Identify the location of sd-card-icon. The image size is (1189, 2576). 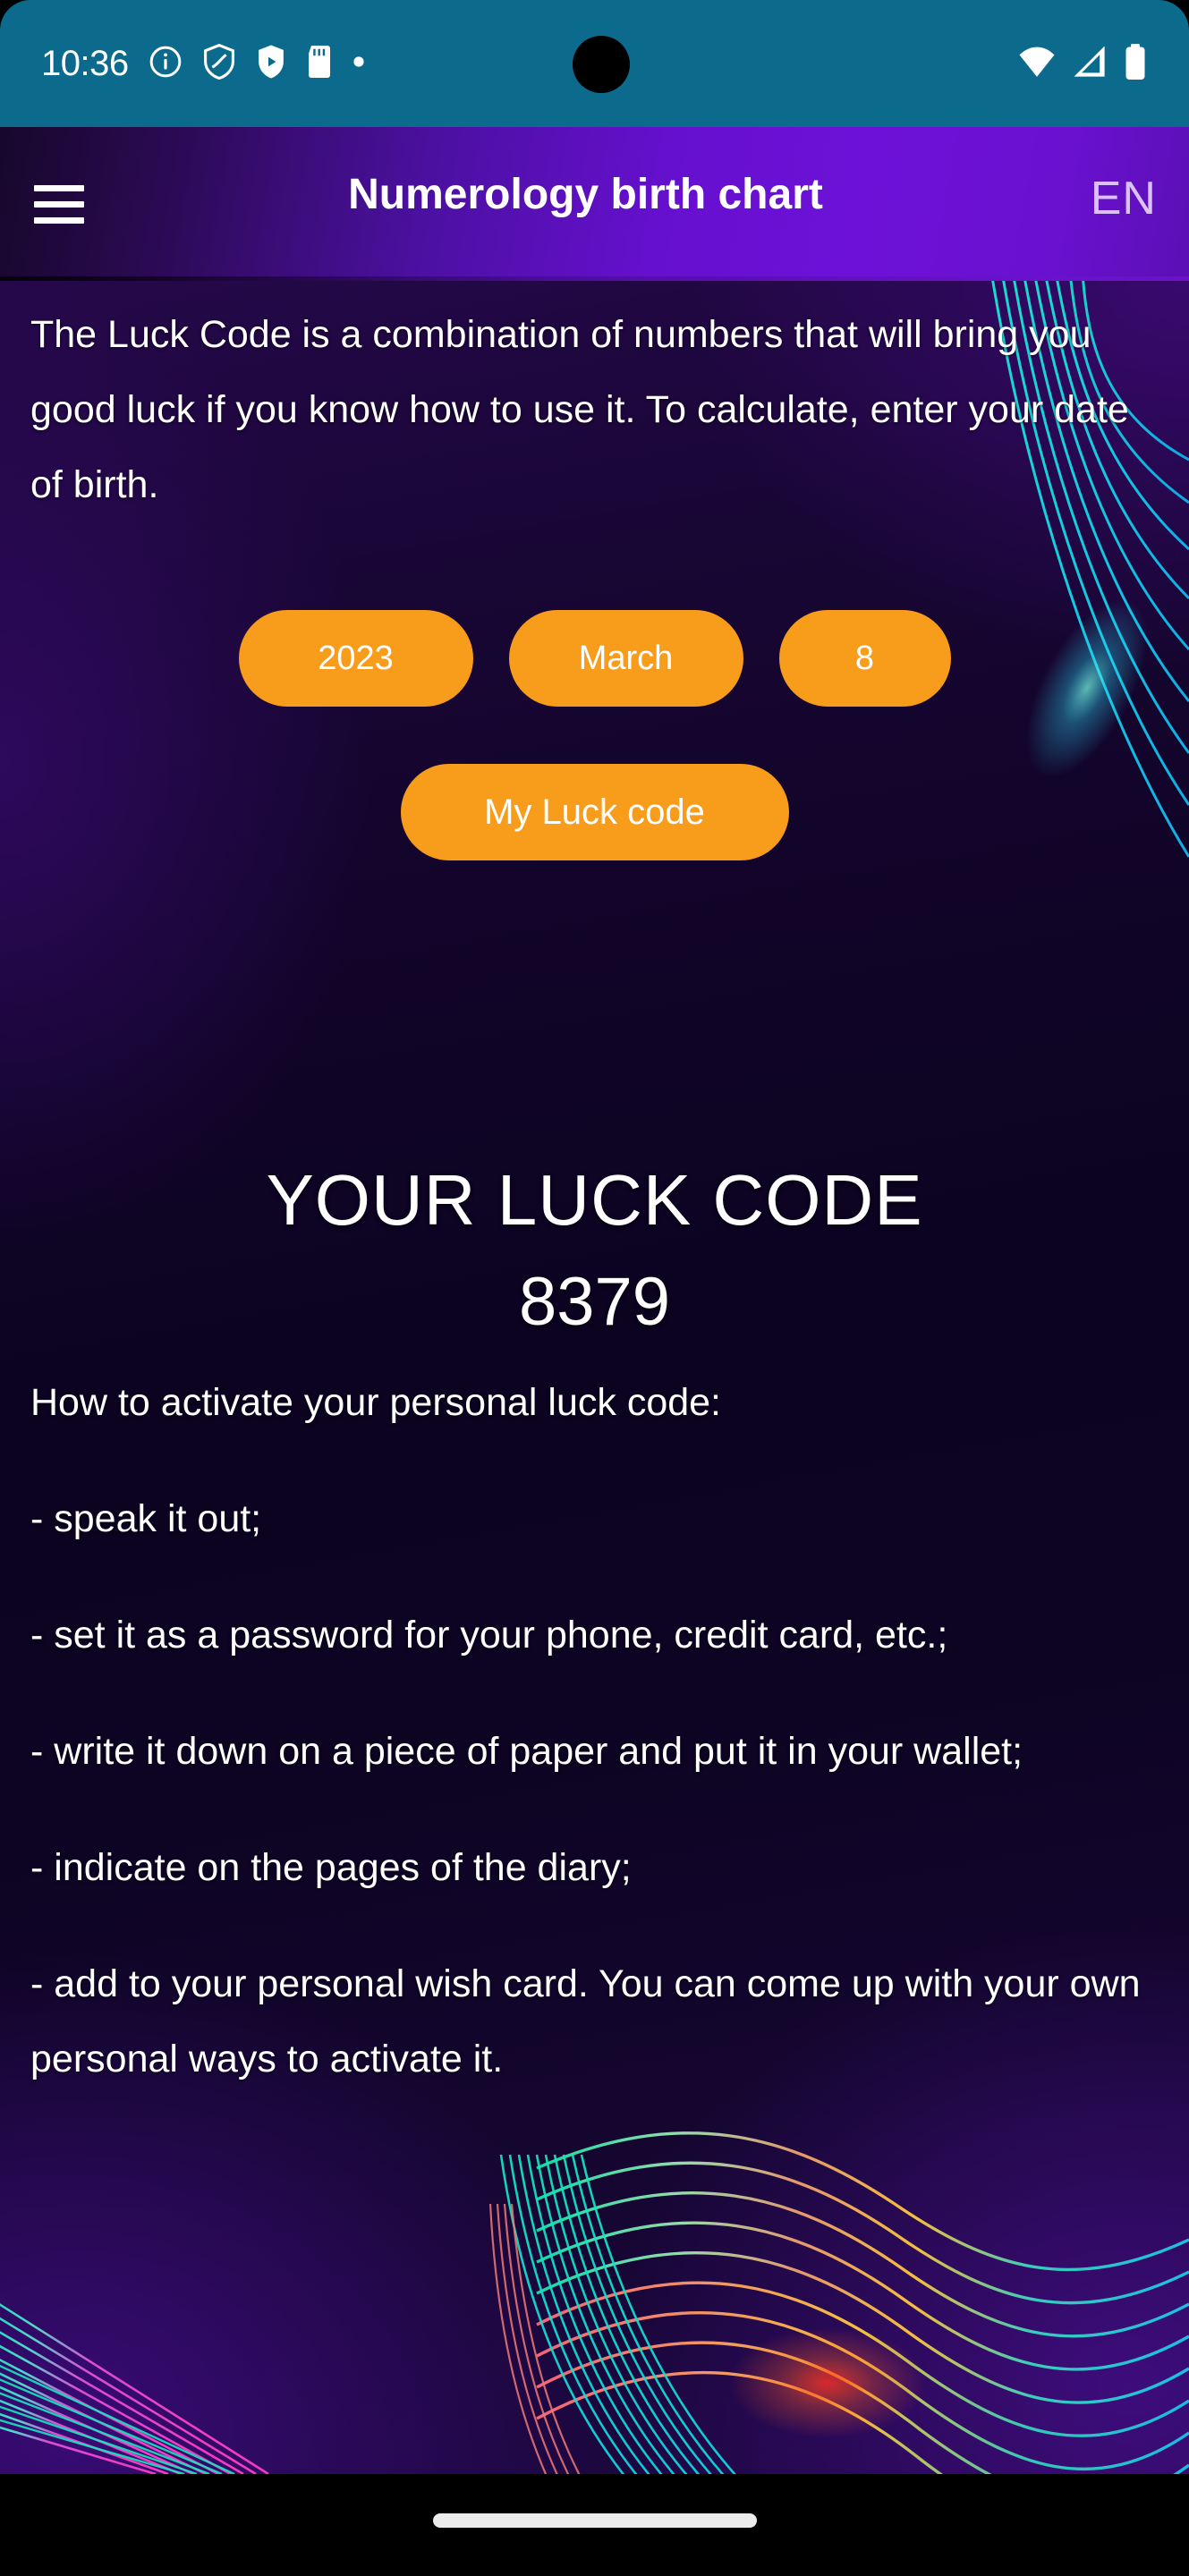
(319, 64).